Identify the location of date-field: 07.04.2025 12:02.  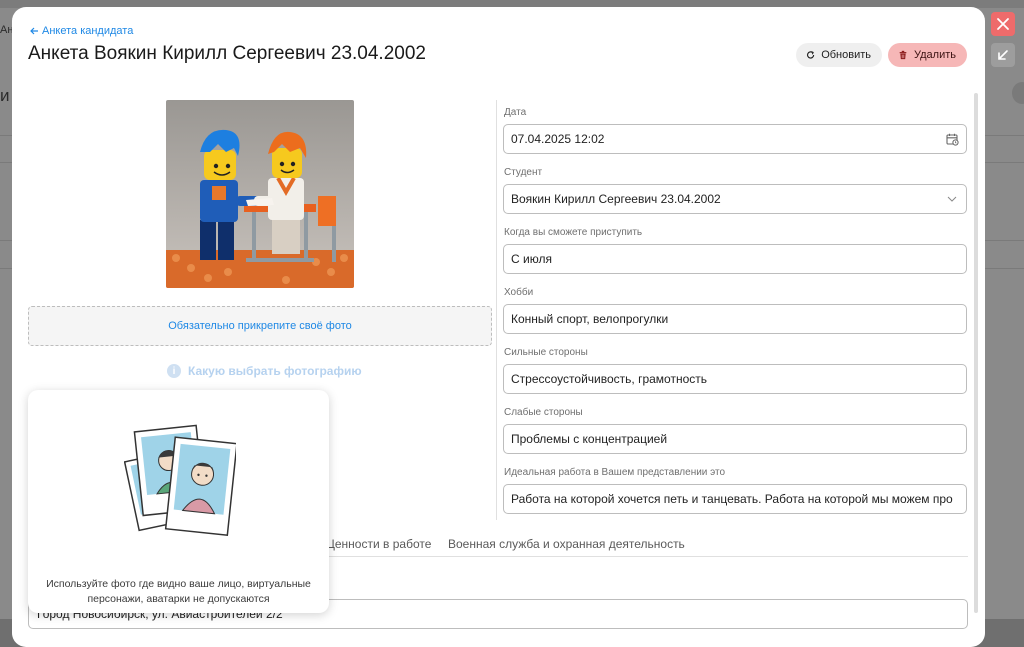
(735, 139).